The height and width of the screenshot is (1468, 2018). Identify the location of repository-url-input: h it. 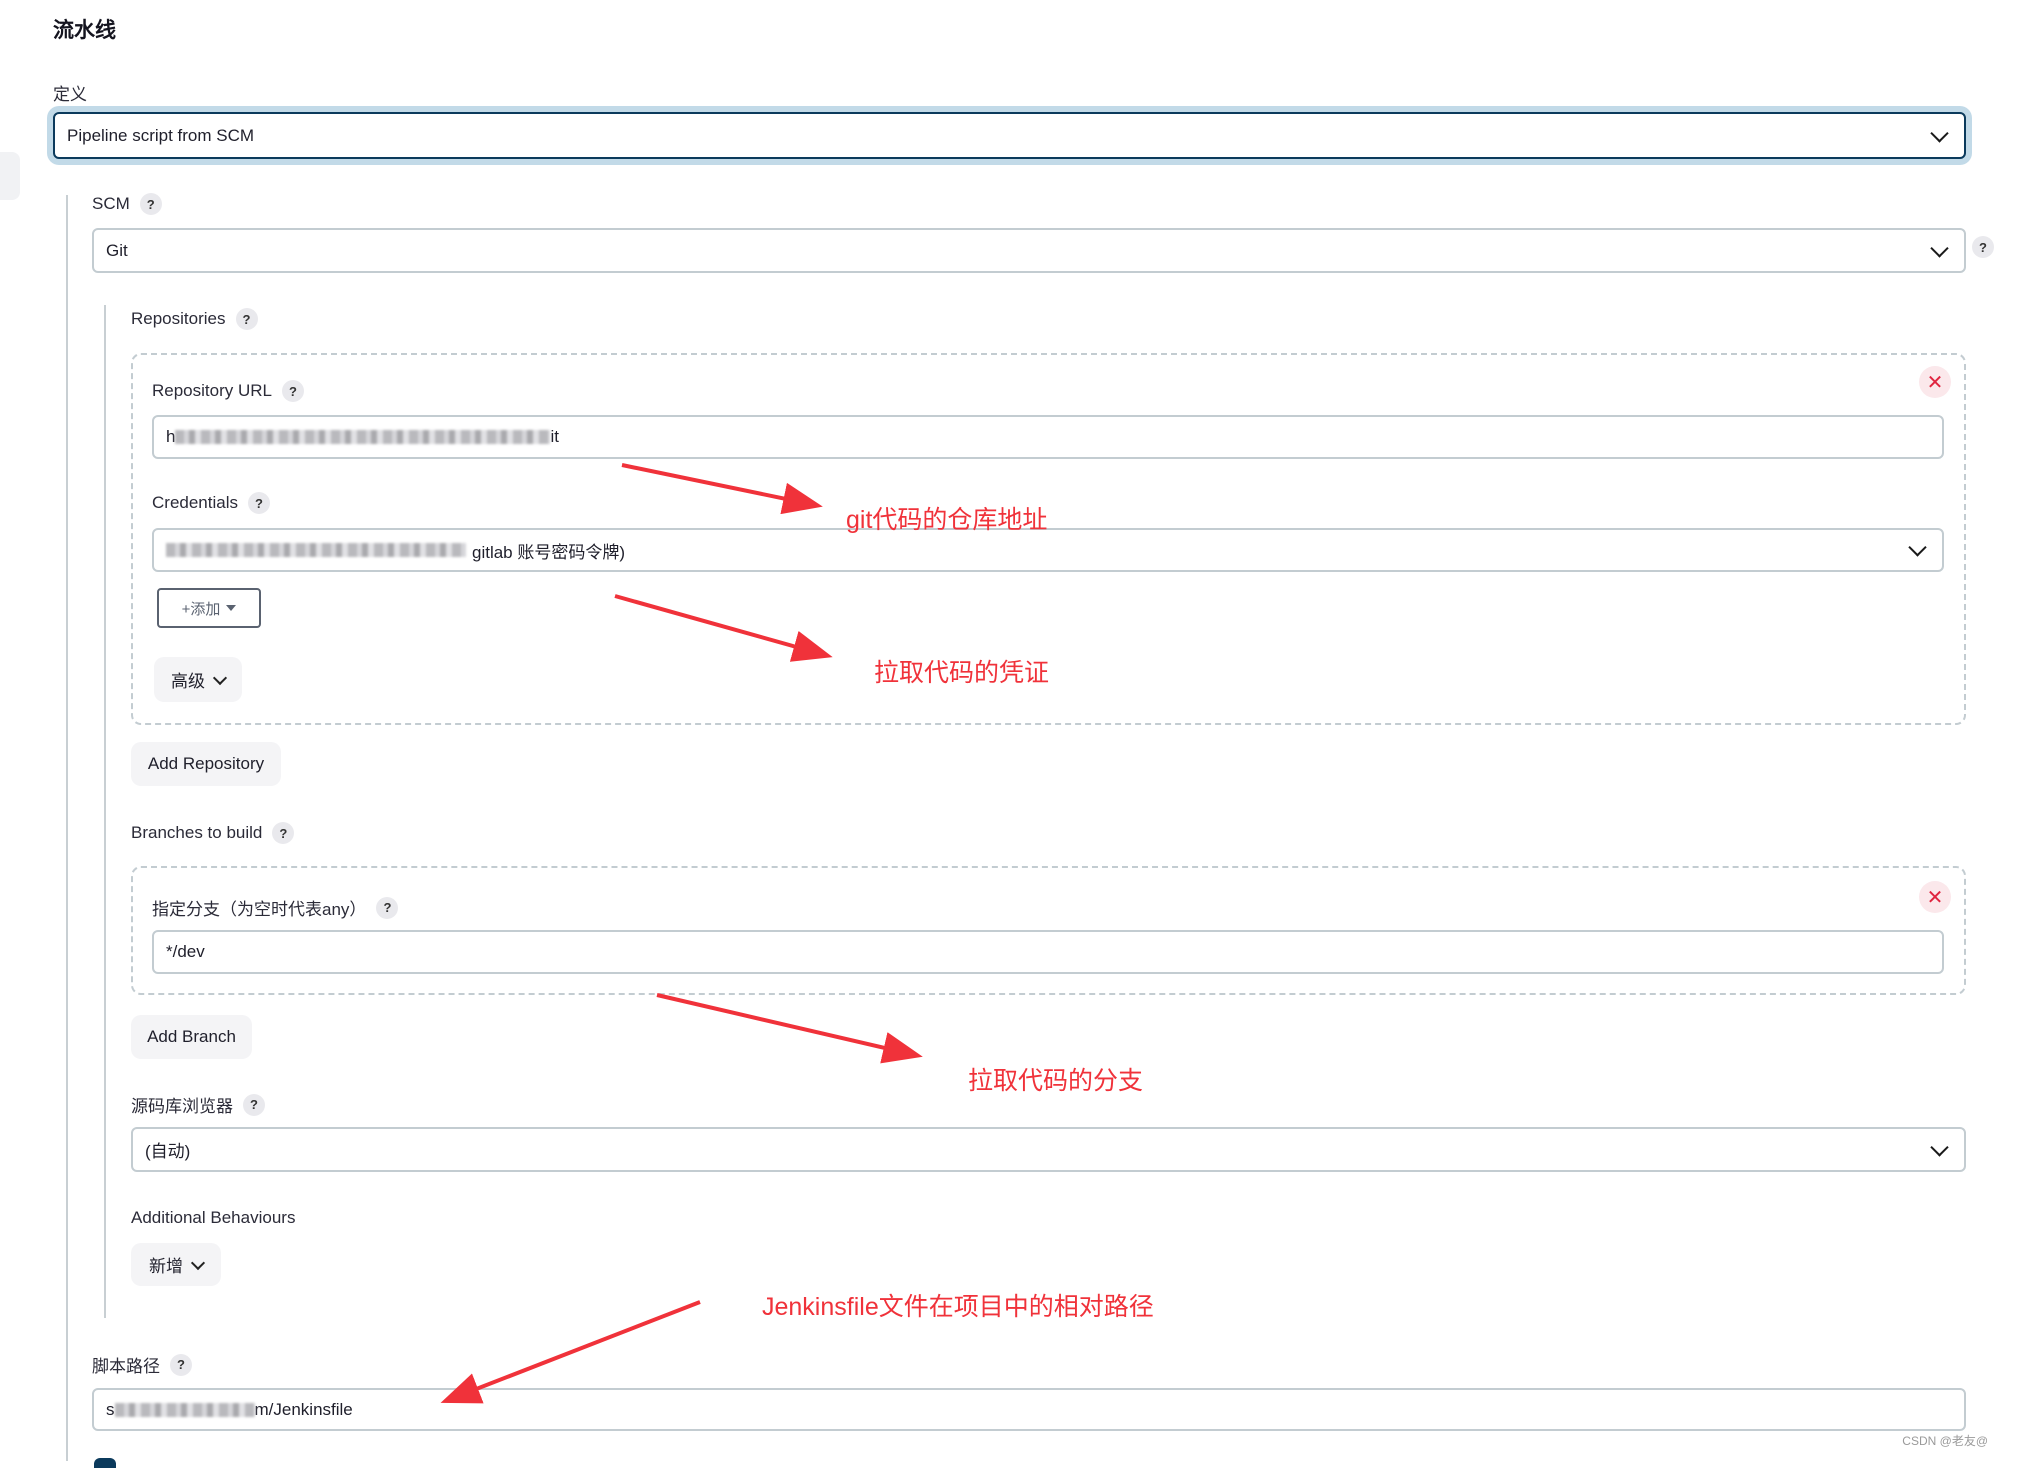
(1048, 437).